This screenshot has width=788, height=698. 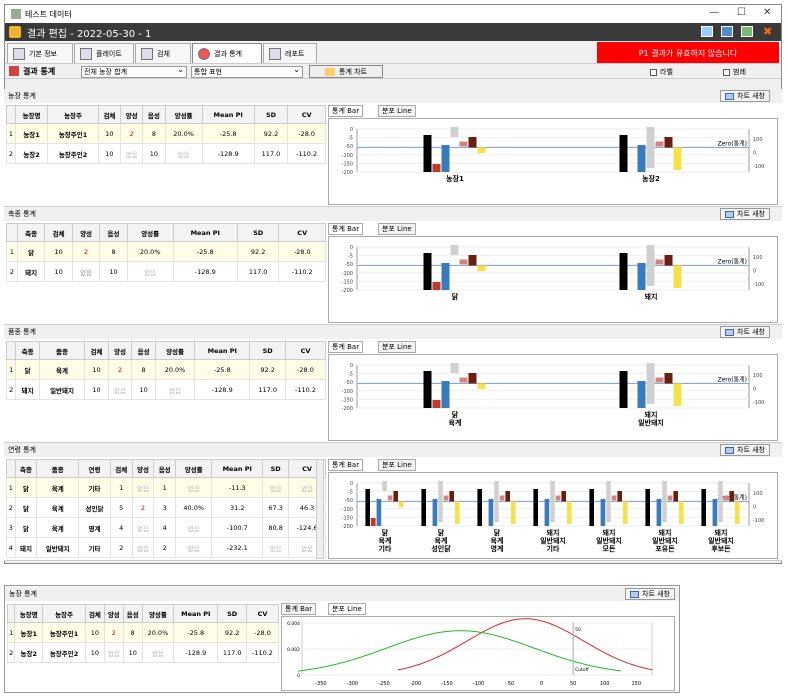 I want to click on farm-tab-bar-chart: 통계 Bar, so click(x=346, y=111).